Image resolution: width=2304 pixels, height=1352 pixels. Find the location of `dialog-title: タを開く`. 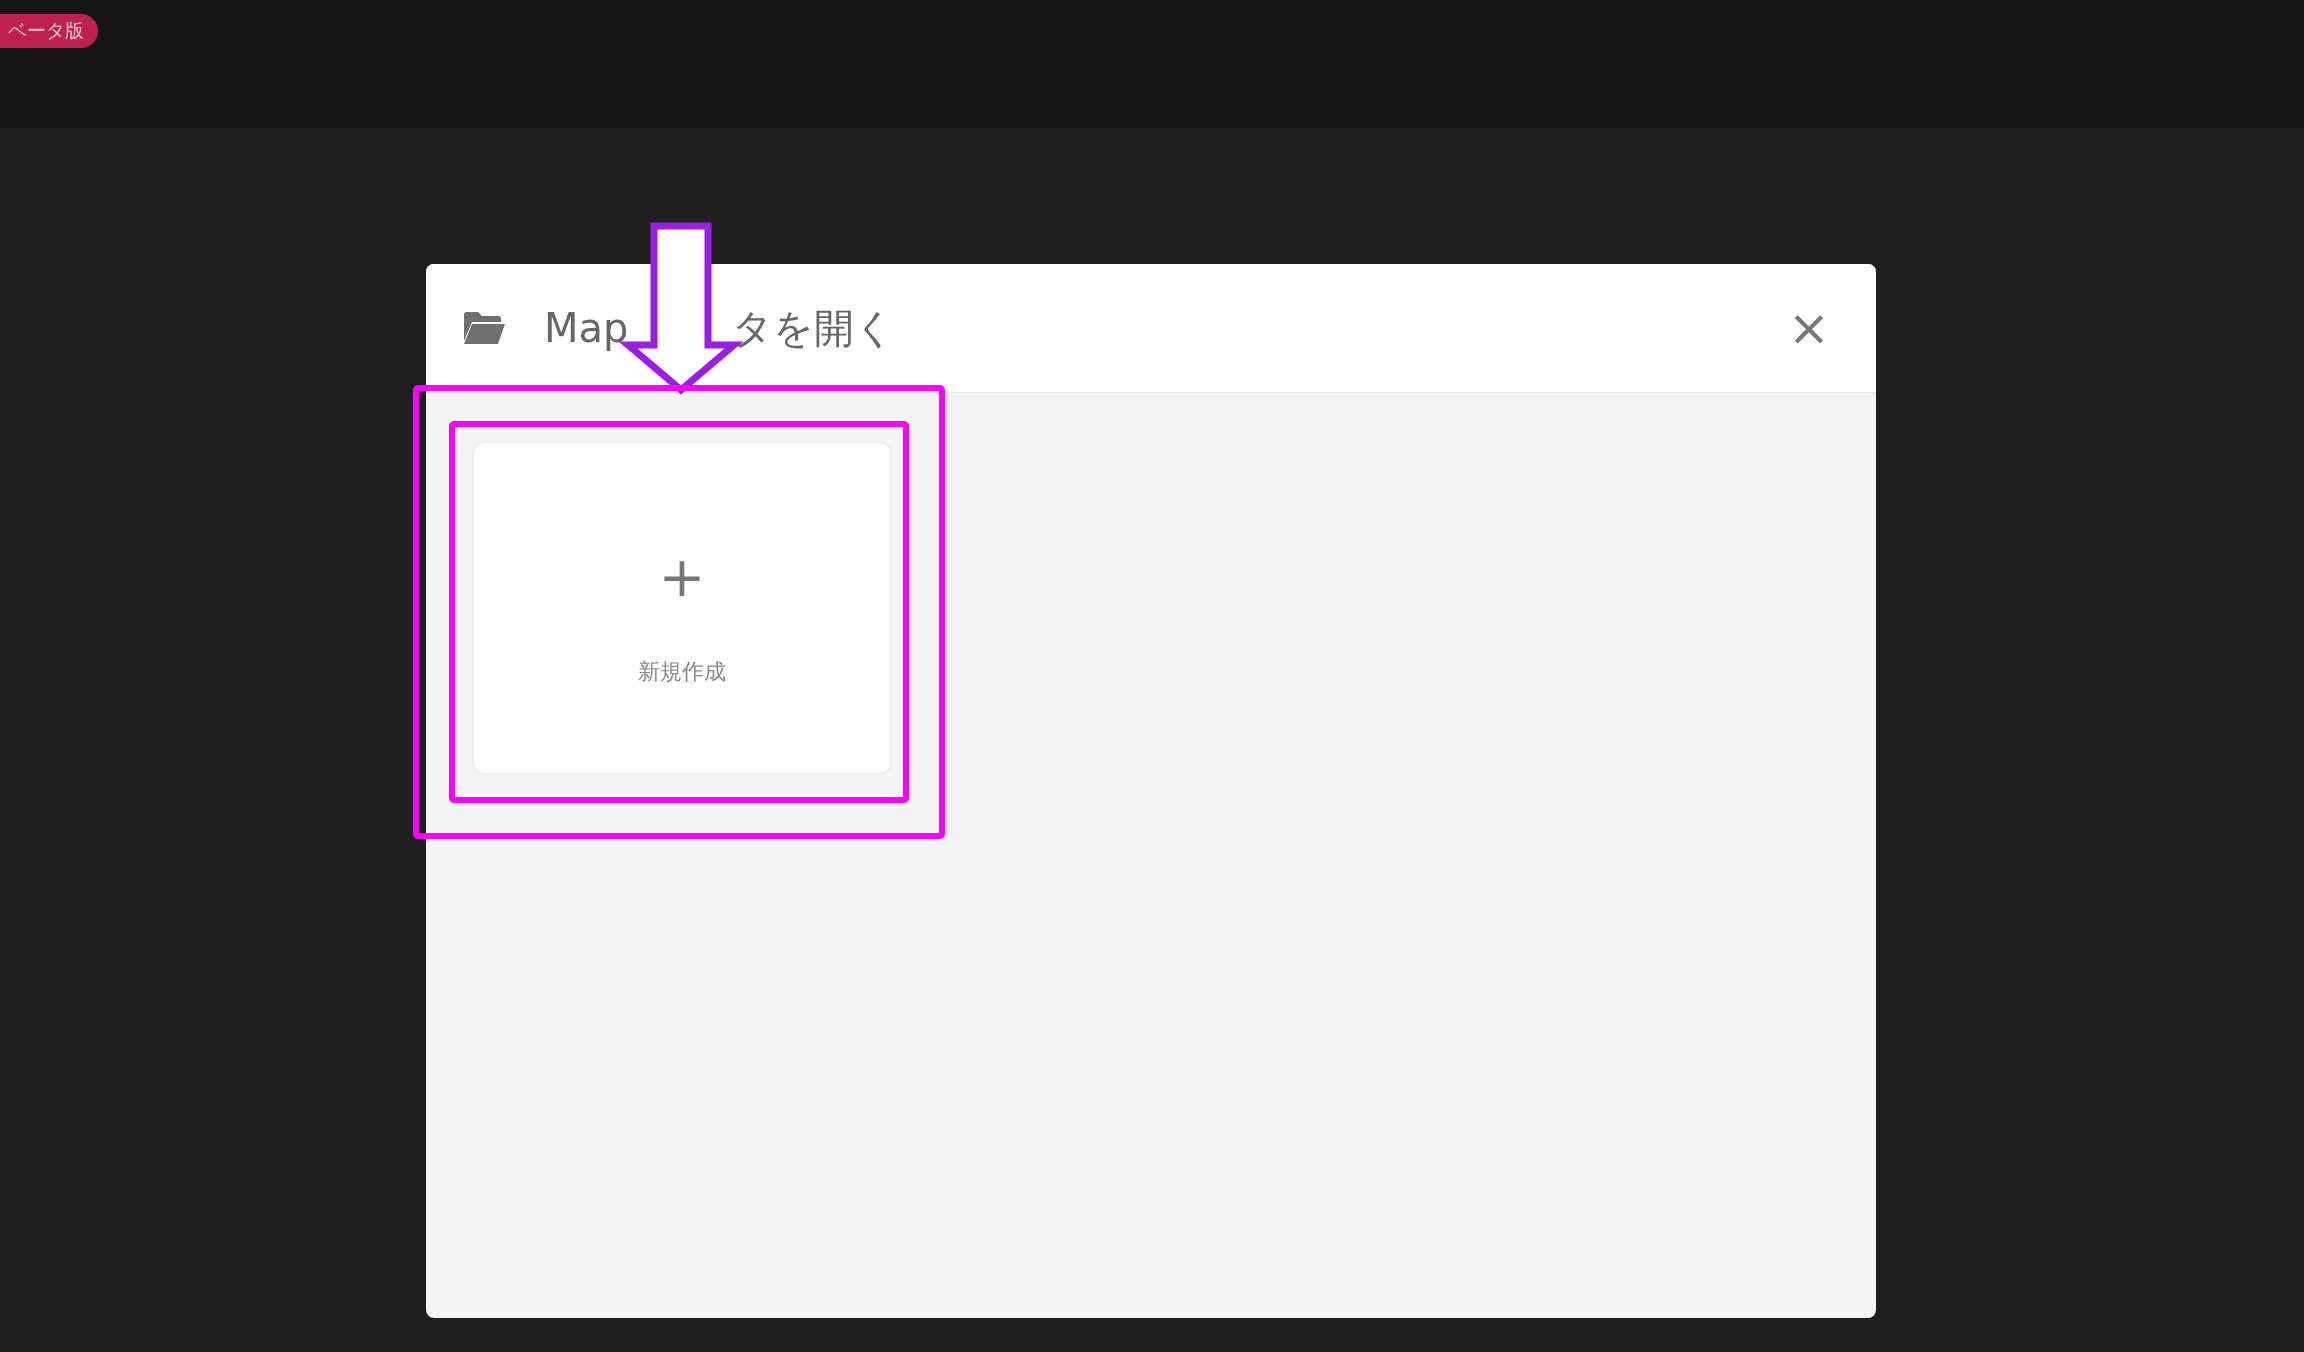

dialog-title: タを開く is located at coordinates (814, 328).